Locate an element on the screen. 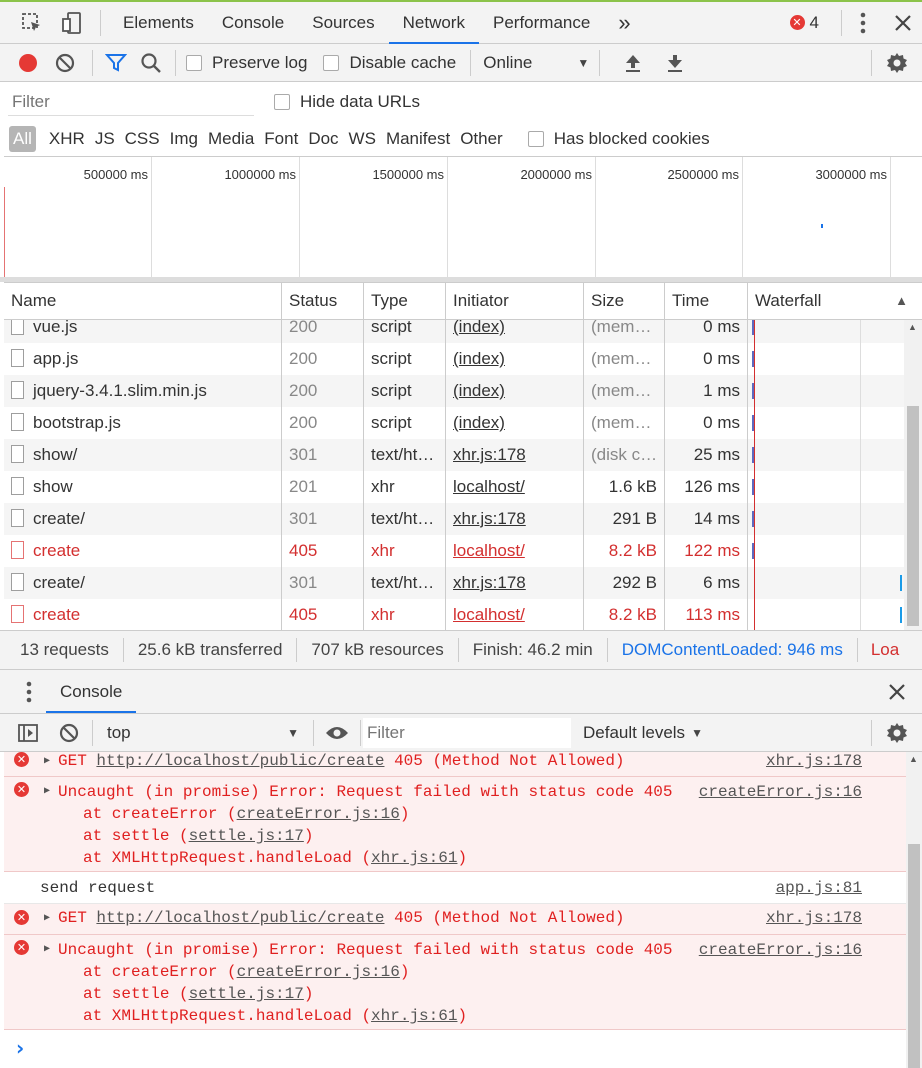  cell-name: show/ is located at coordinates (143, 455).